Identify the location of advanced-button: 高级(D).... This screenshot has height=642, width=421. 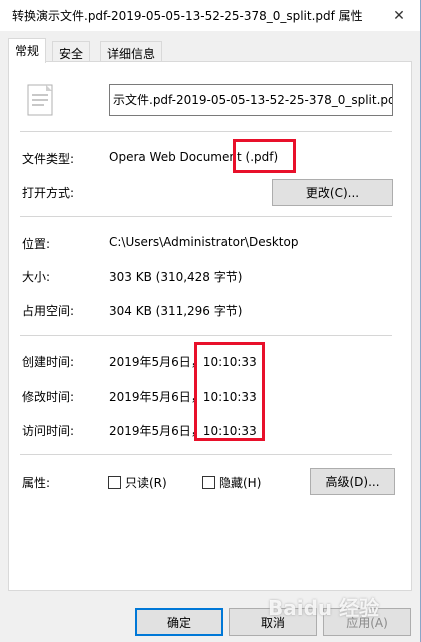
(352, 481).